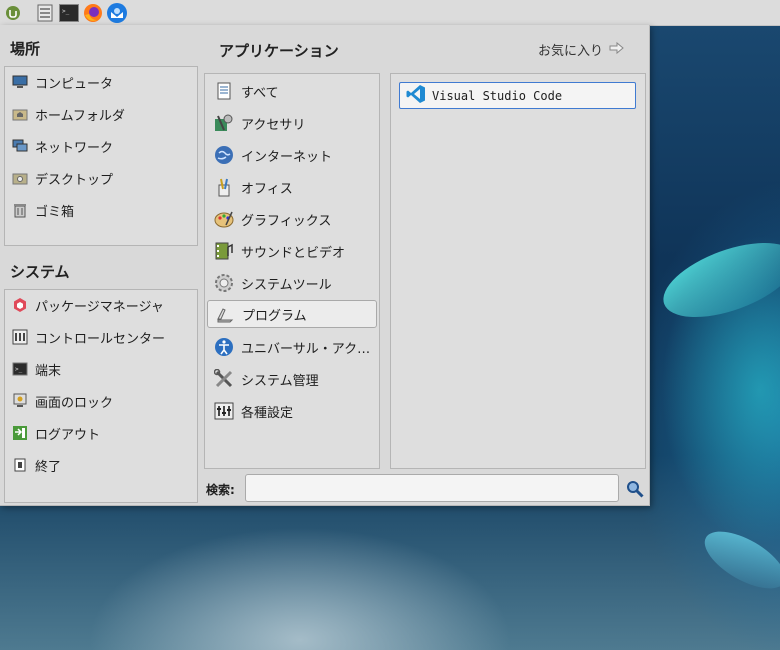 The width and height of the screenshot is (780, 650). Describe the element at coordinates (292, 411) in the screenshot. I see `category-preferences: 各種設定` at that location.